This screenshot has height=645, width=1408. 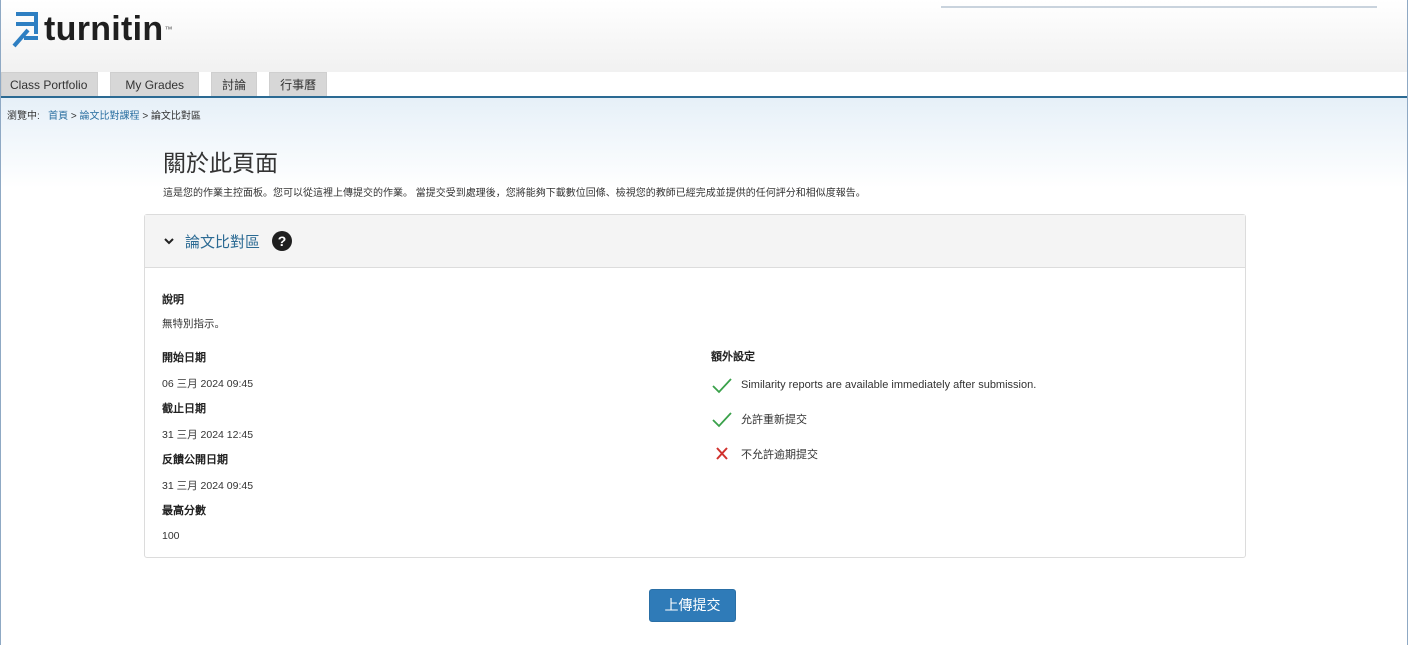 What do you see at coordinates (1159, 7) in the screenshot?
I see `header-divider` at bounding box center [1159, 7].